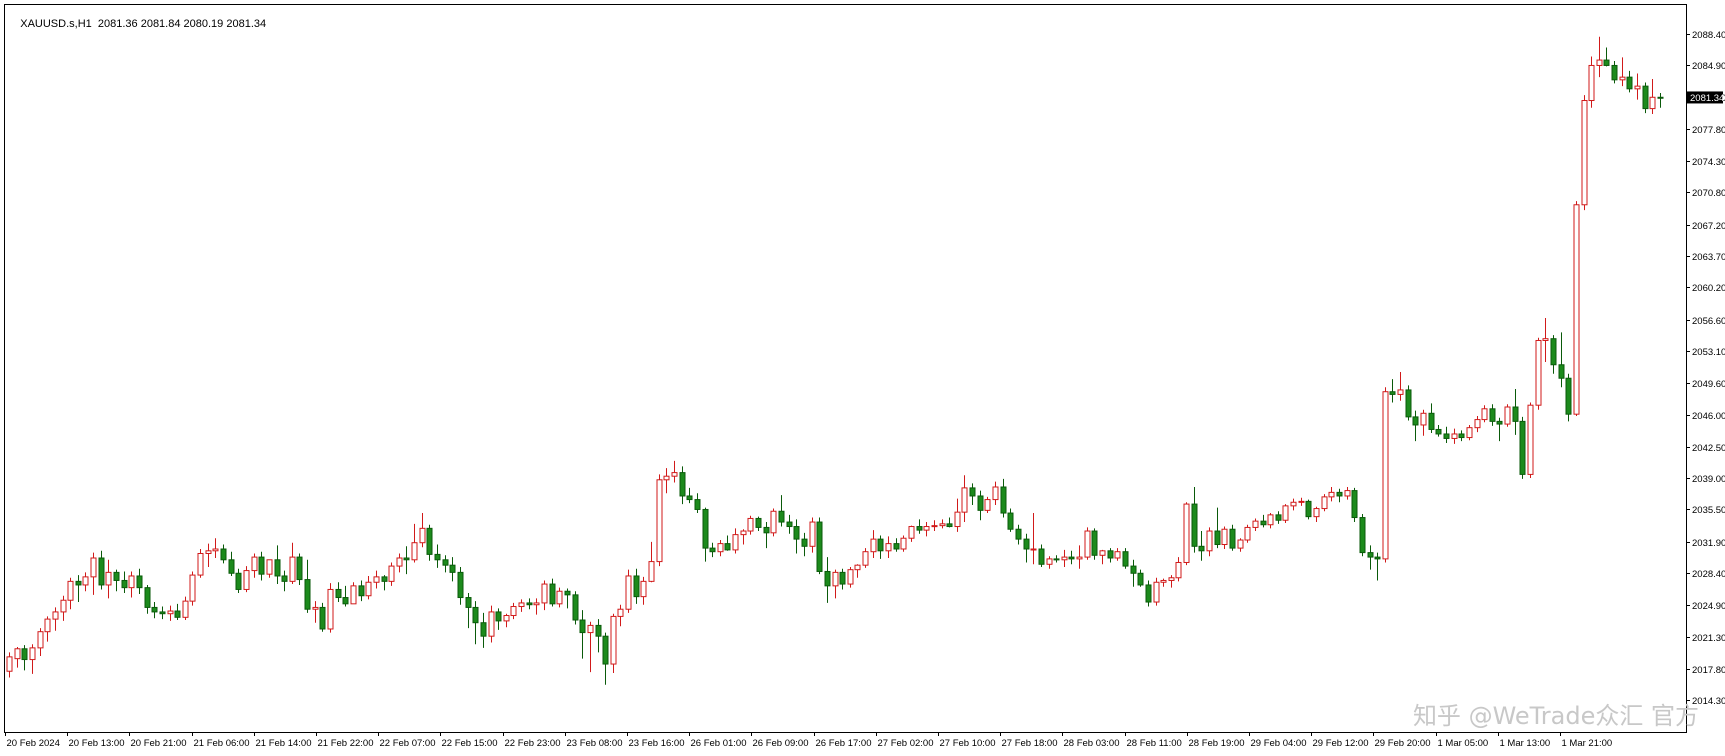 The image size is (1725, 756). Describe the element at coordinates (284, 743) in the screenshot. I see `x-tick-label: 21 Feb 14:00` at that location.